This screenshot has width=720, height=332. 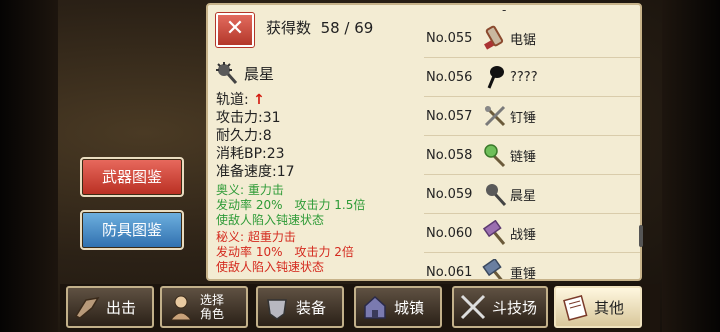 I want to click on war-hammer-icon, so click(x=494, y=232).